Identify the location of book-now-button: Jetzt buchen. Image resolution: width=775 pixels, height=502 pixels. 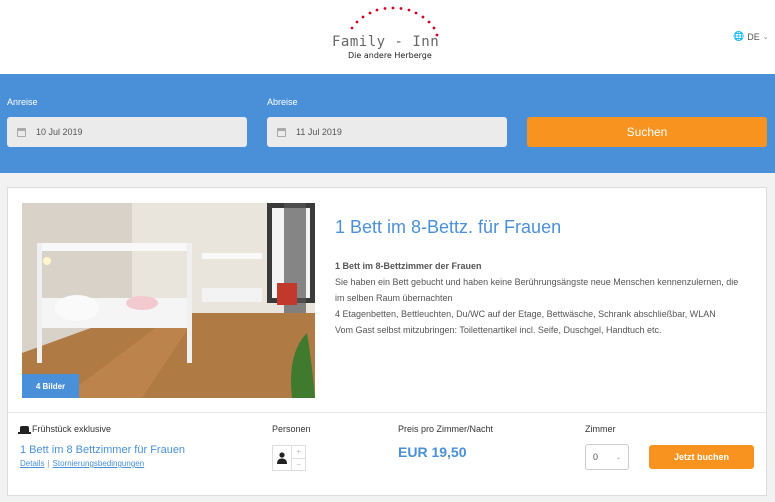
(701, 457).